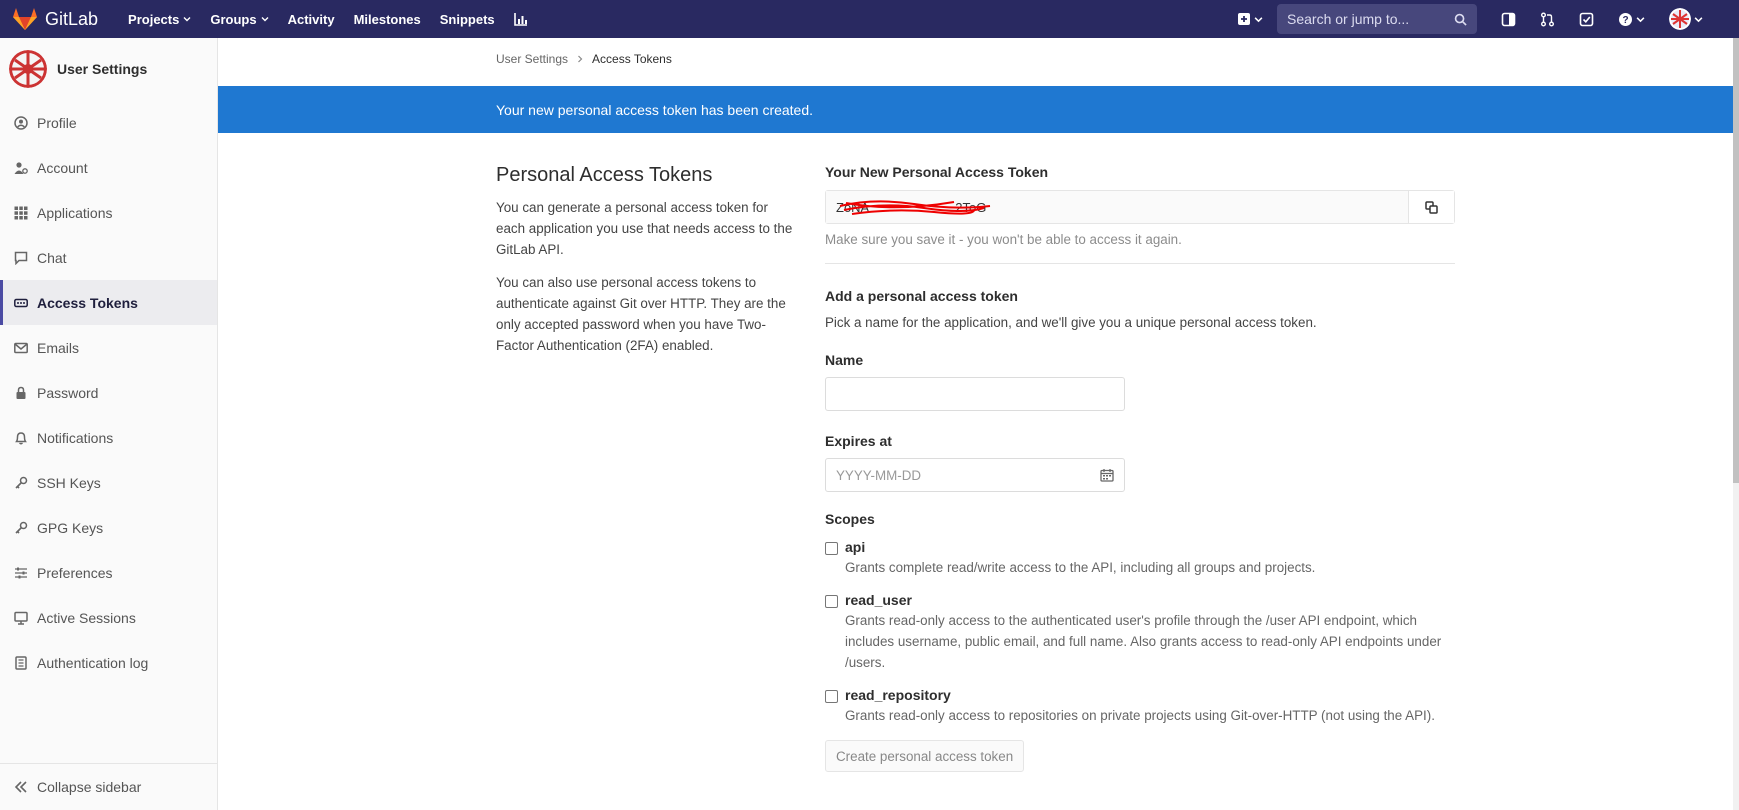 Image resolution: width=1739 pixels, height=810 pixels. Describe the element at coordinates (580, 59) in the screenshot. I see `chevron-right-icon` at that location.